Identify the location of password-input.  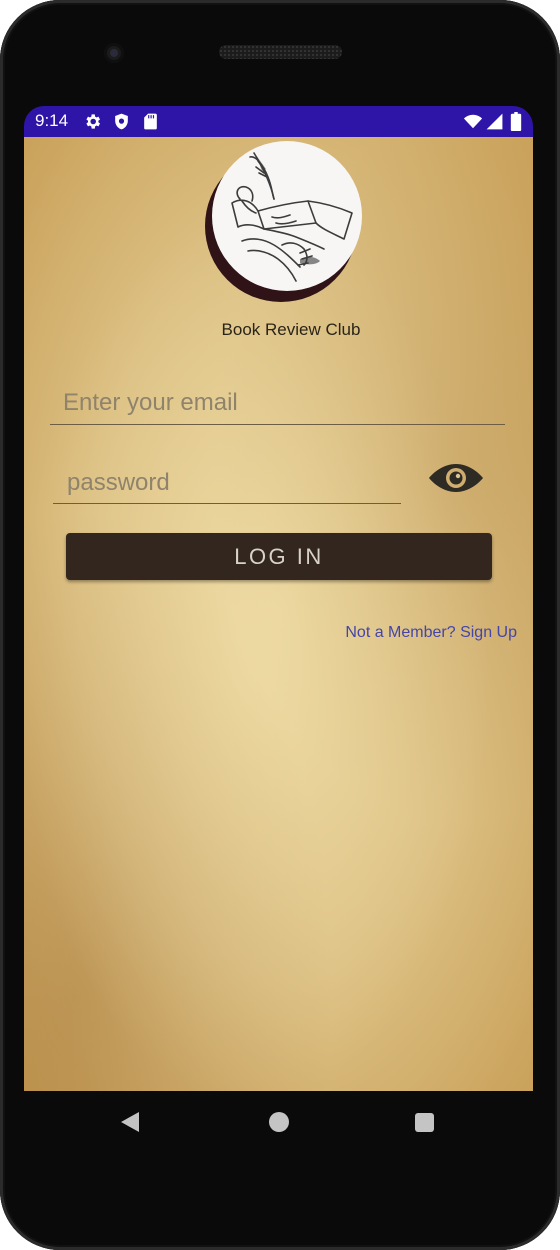
(227, 482).